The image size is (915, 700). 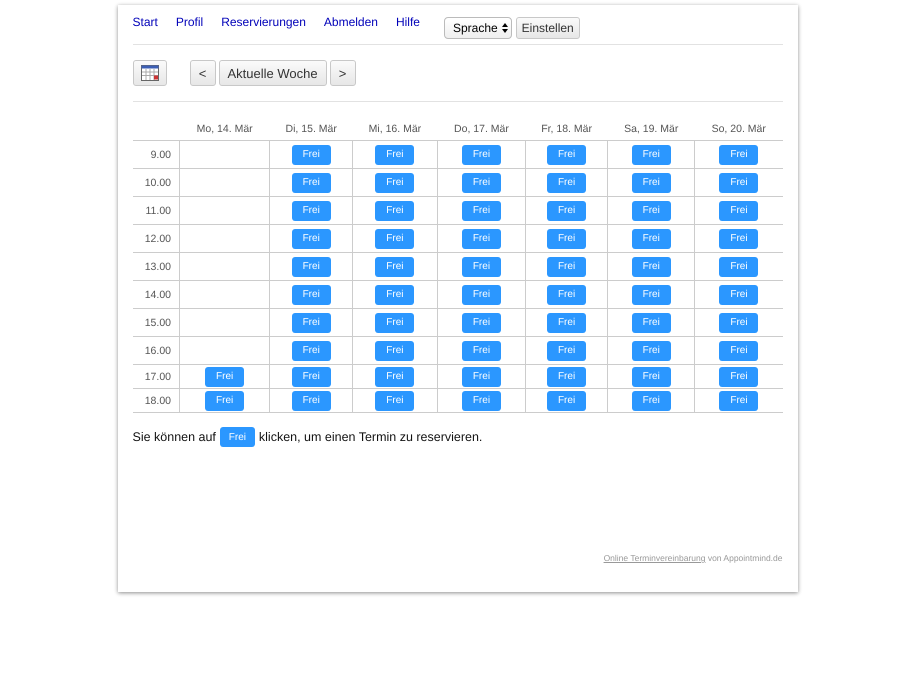 What do you see at coordinates (156, 400) in the screenshot?
I see `time-label: 18.00` at bounding box center [156, 400].